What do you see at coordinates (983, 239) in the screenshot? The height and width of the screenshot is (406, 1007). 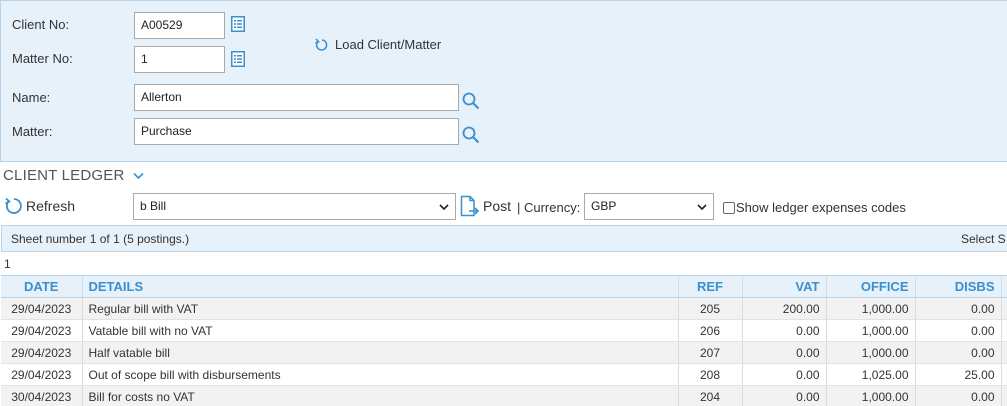 I see `select-sheet-label: Select S` at bounding box center [983, 239].